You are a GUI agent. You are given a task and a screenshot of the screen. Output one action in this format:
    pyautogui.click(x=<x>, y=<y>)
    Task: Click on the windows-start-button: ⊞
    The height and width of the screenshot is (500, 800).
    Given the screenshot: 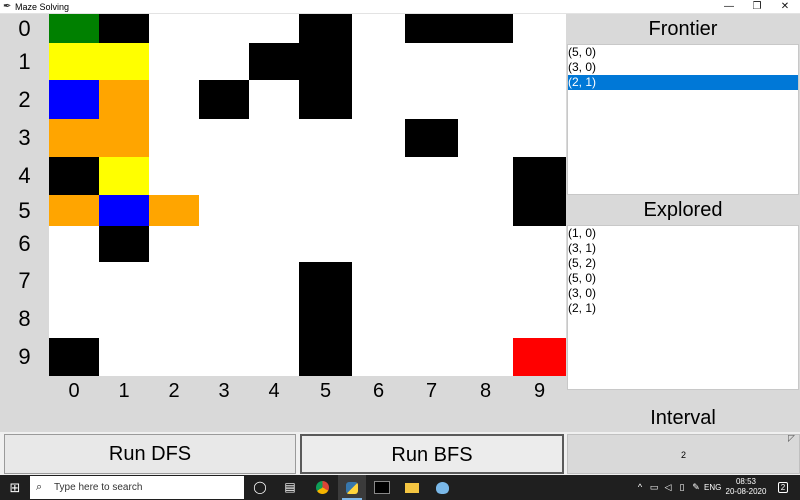 What is the action you would take?
    pyautogui.click(x=15, y=487)
    